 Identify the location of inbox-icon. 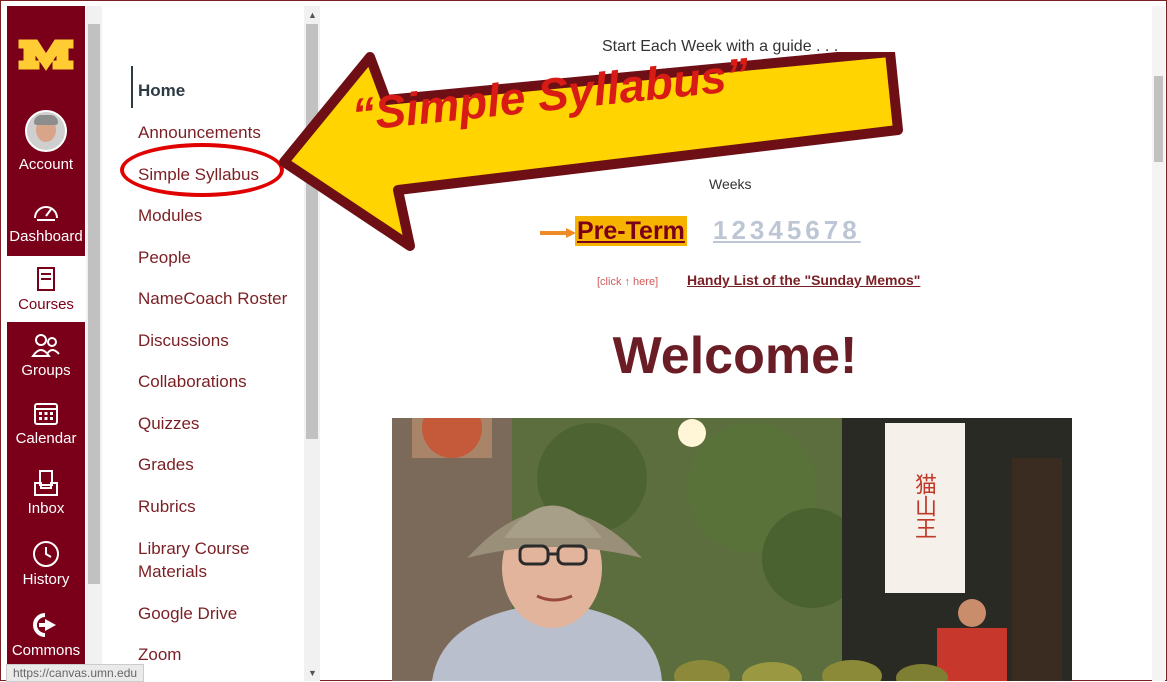
(46, 483).